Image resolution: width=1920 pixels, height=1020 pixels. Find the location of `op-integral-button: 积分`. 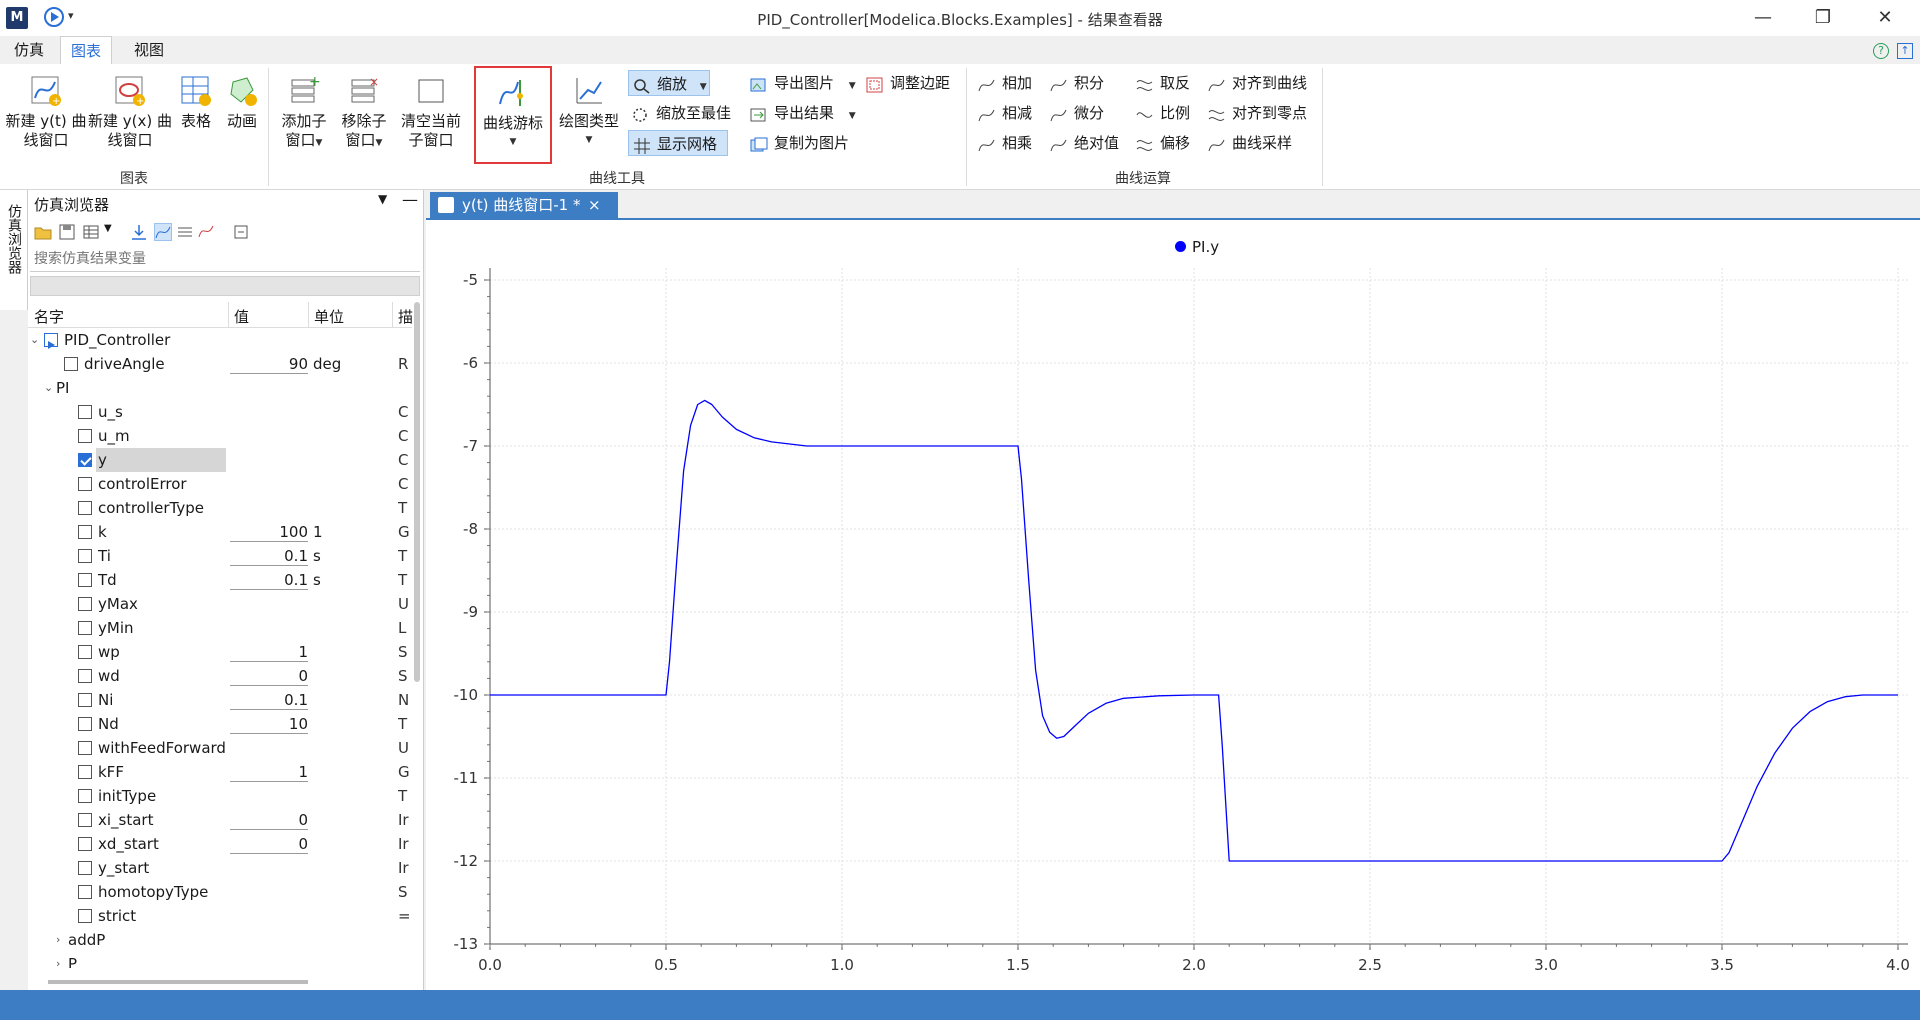

op-integral-button: 积分 is located at coordinates (1075, 83).